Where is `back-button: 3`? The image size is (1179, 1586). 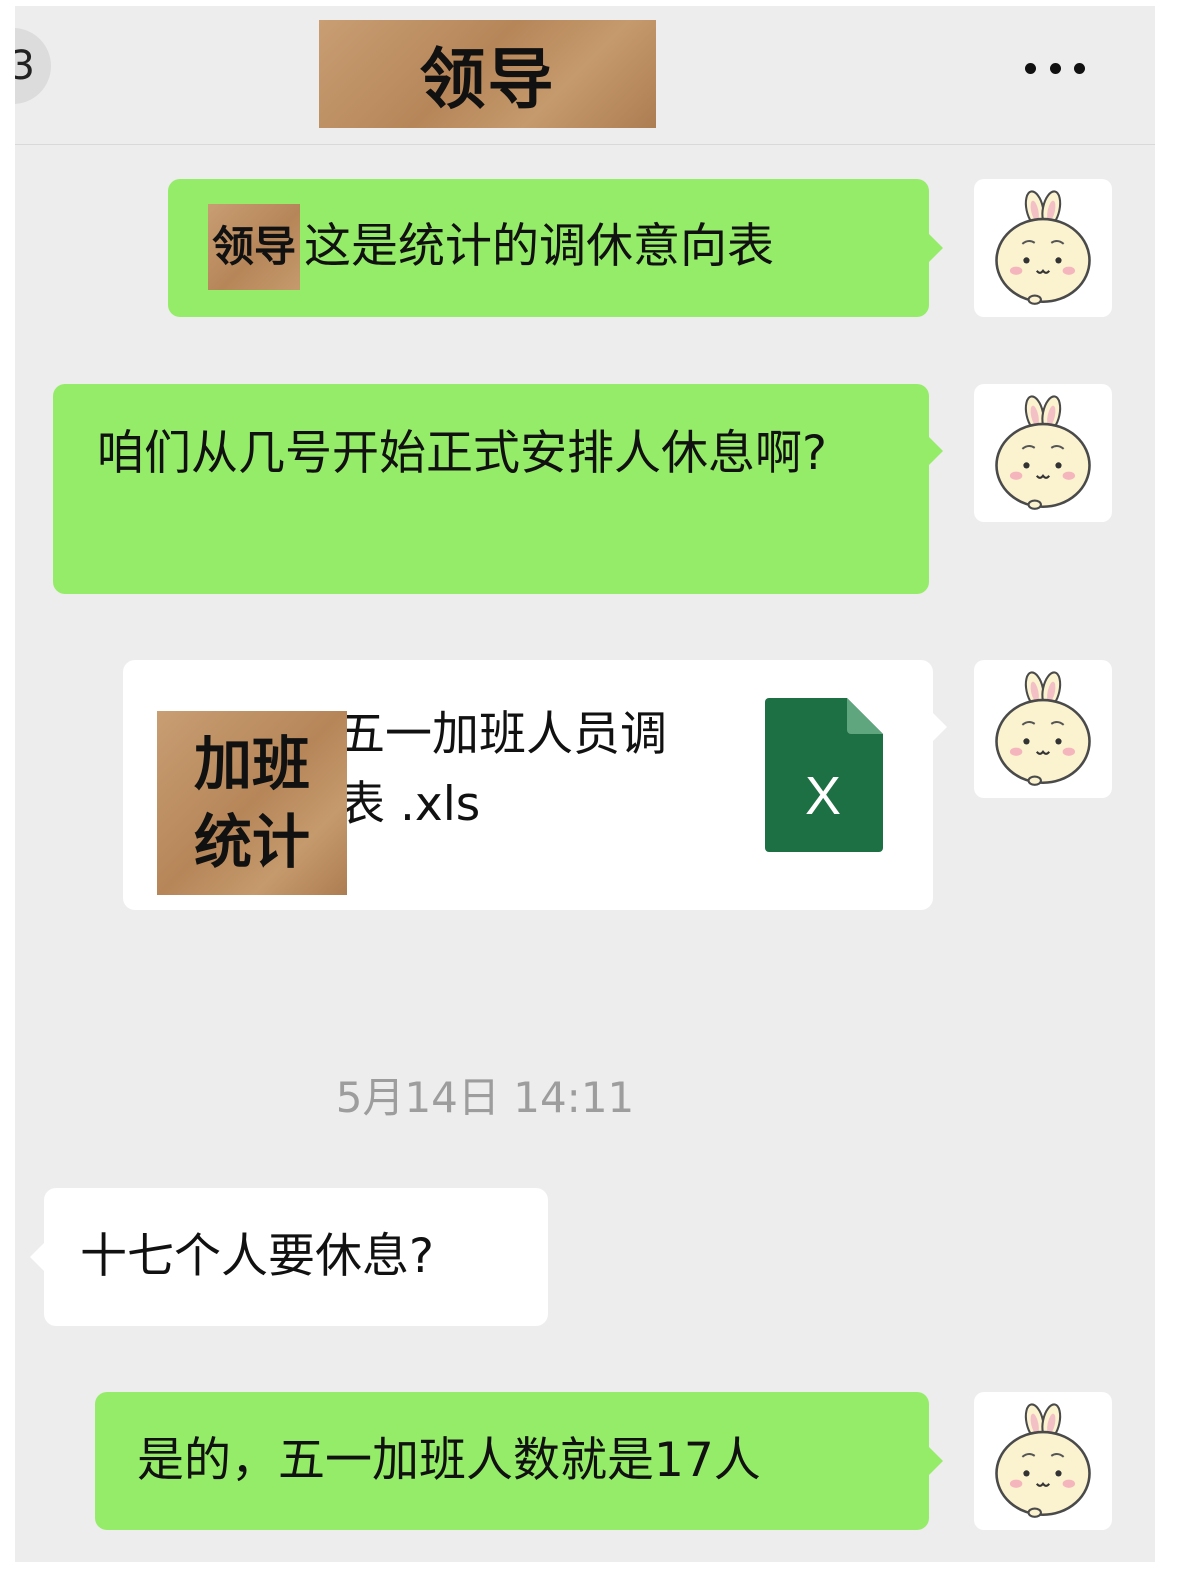
back-button: 3 is located at coordinates (33, 66).